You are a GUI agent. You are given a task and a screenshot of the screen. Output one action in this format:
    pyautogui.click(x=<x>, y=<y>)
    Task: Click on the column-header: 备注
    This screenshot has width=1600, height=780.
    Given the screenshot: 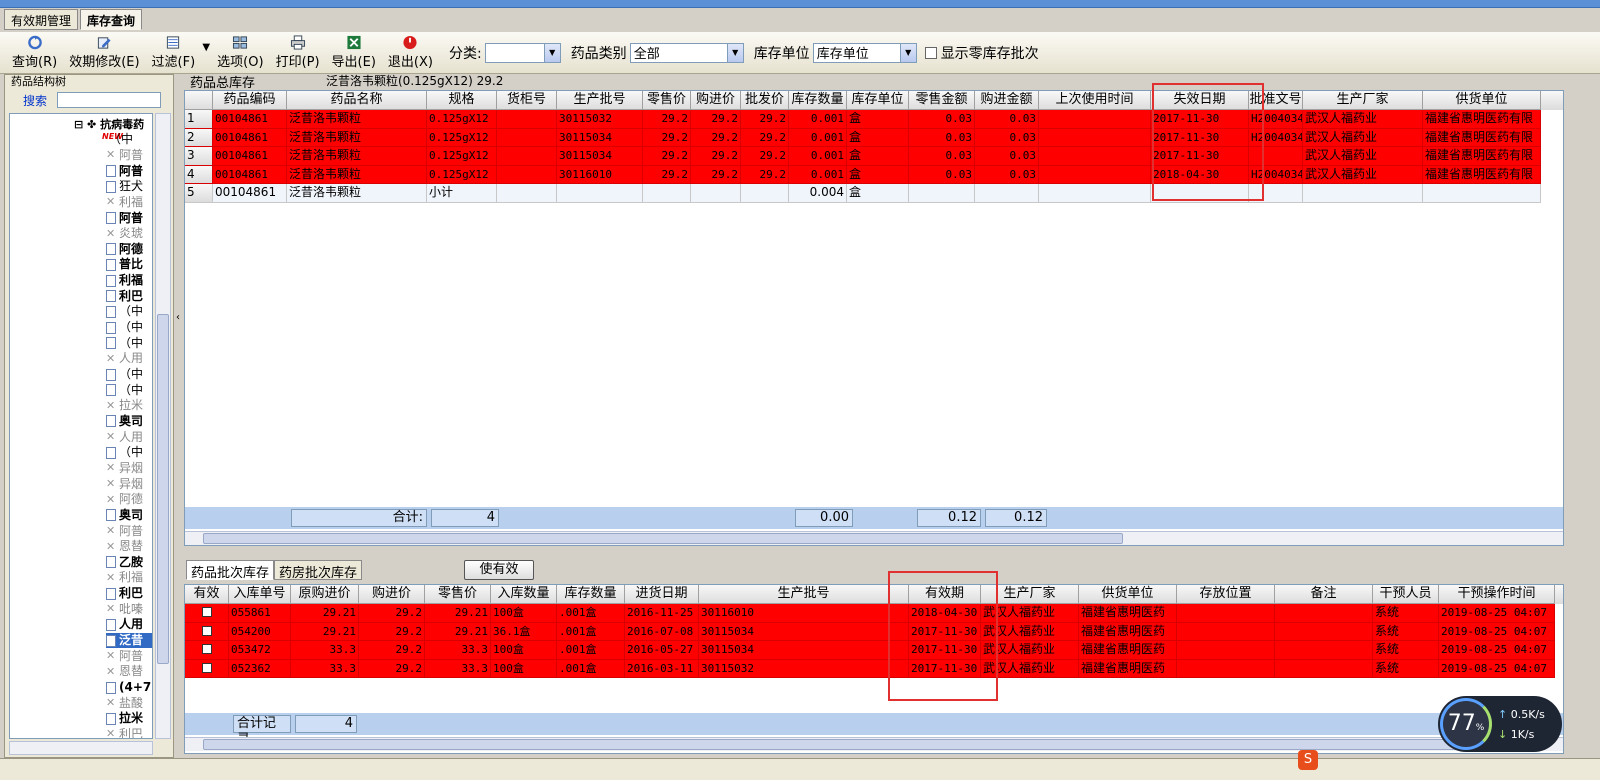 What is the action you would take?
    pyautogui.click(x=1324, y=594)
    